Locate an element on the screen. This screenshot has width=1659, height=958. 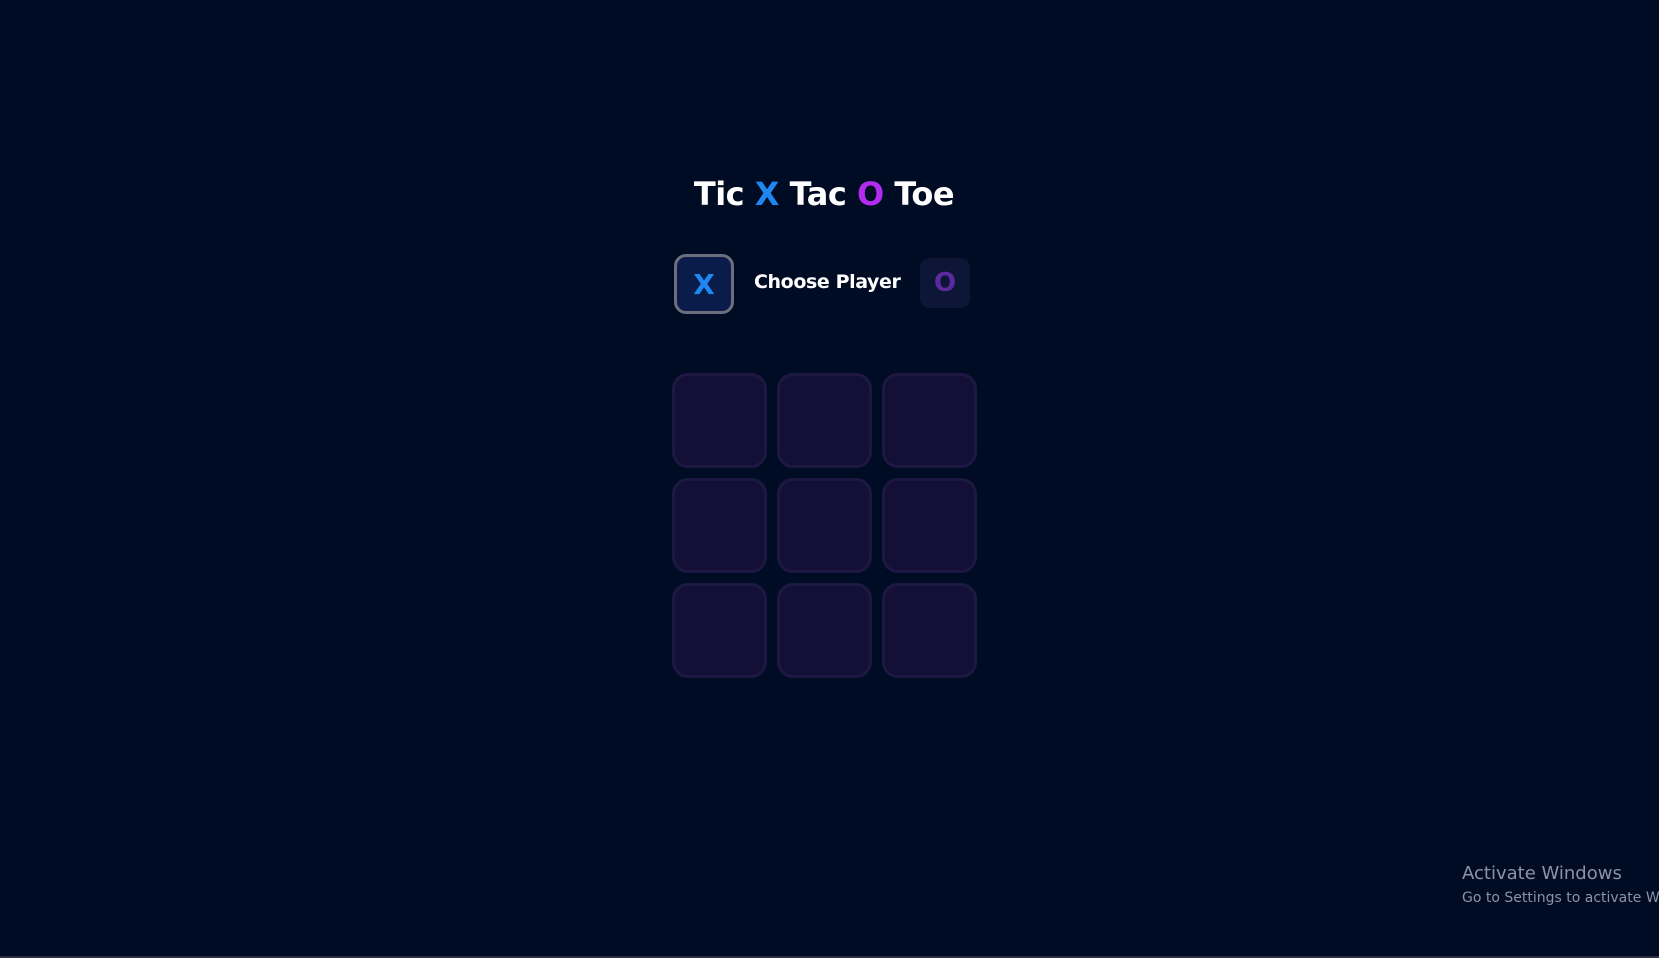
title-tac: Tac is located at coordinates (818, 194).